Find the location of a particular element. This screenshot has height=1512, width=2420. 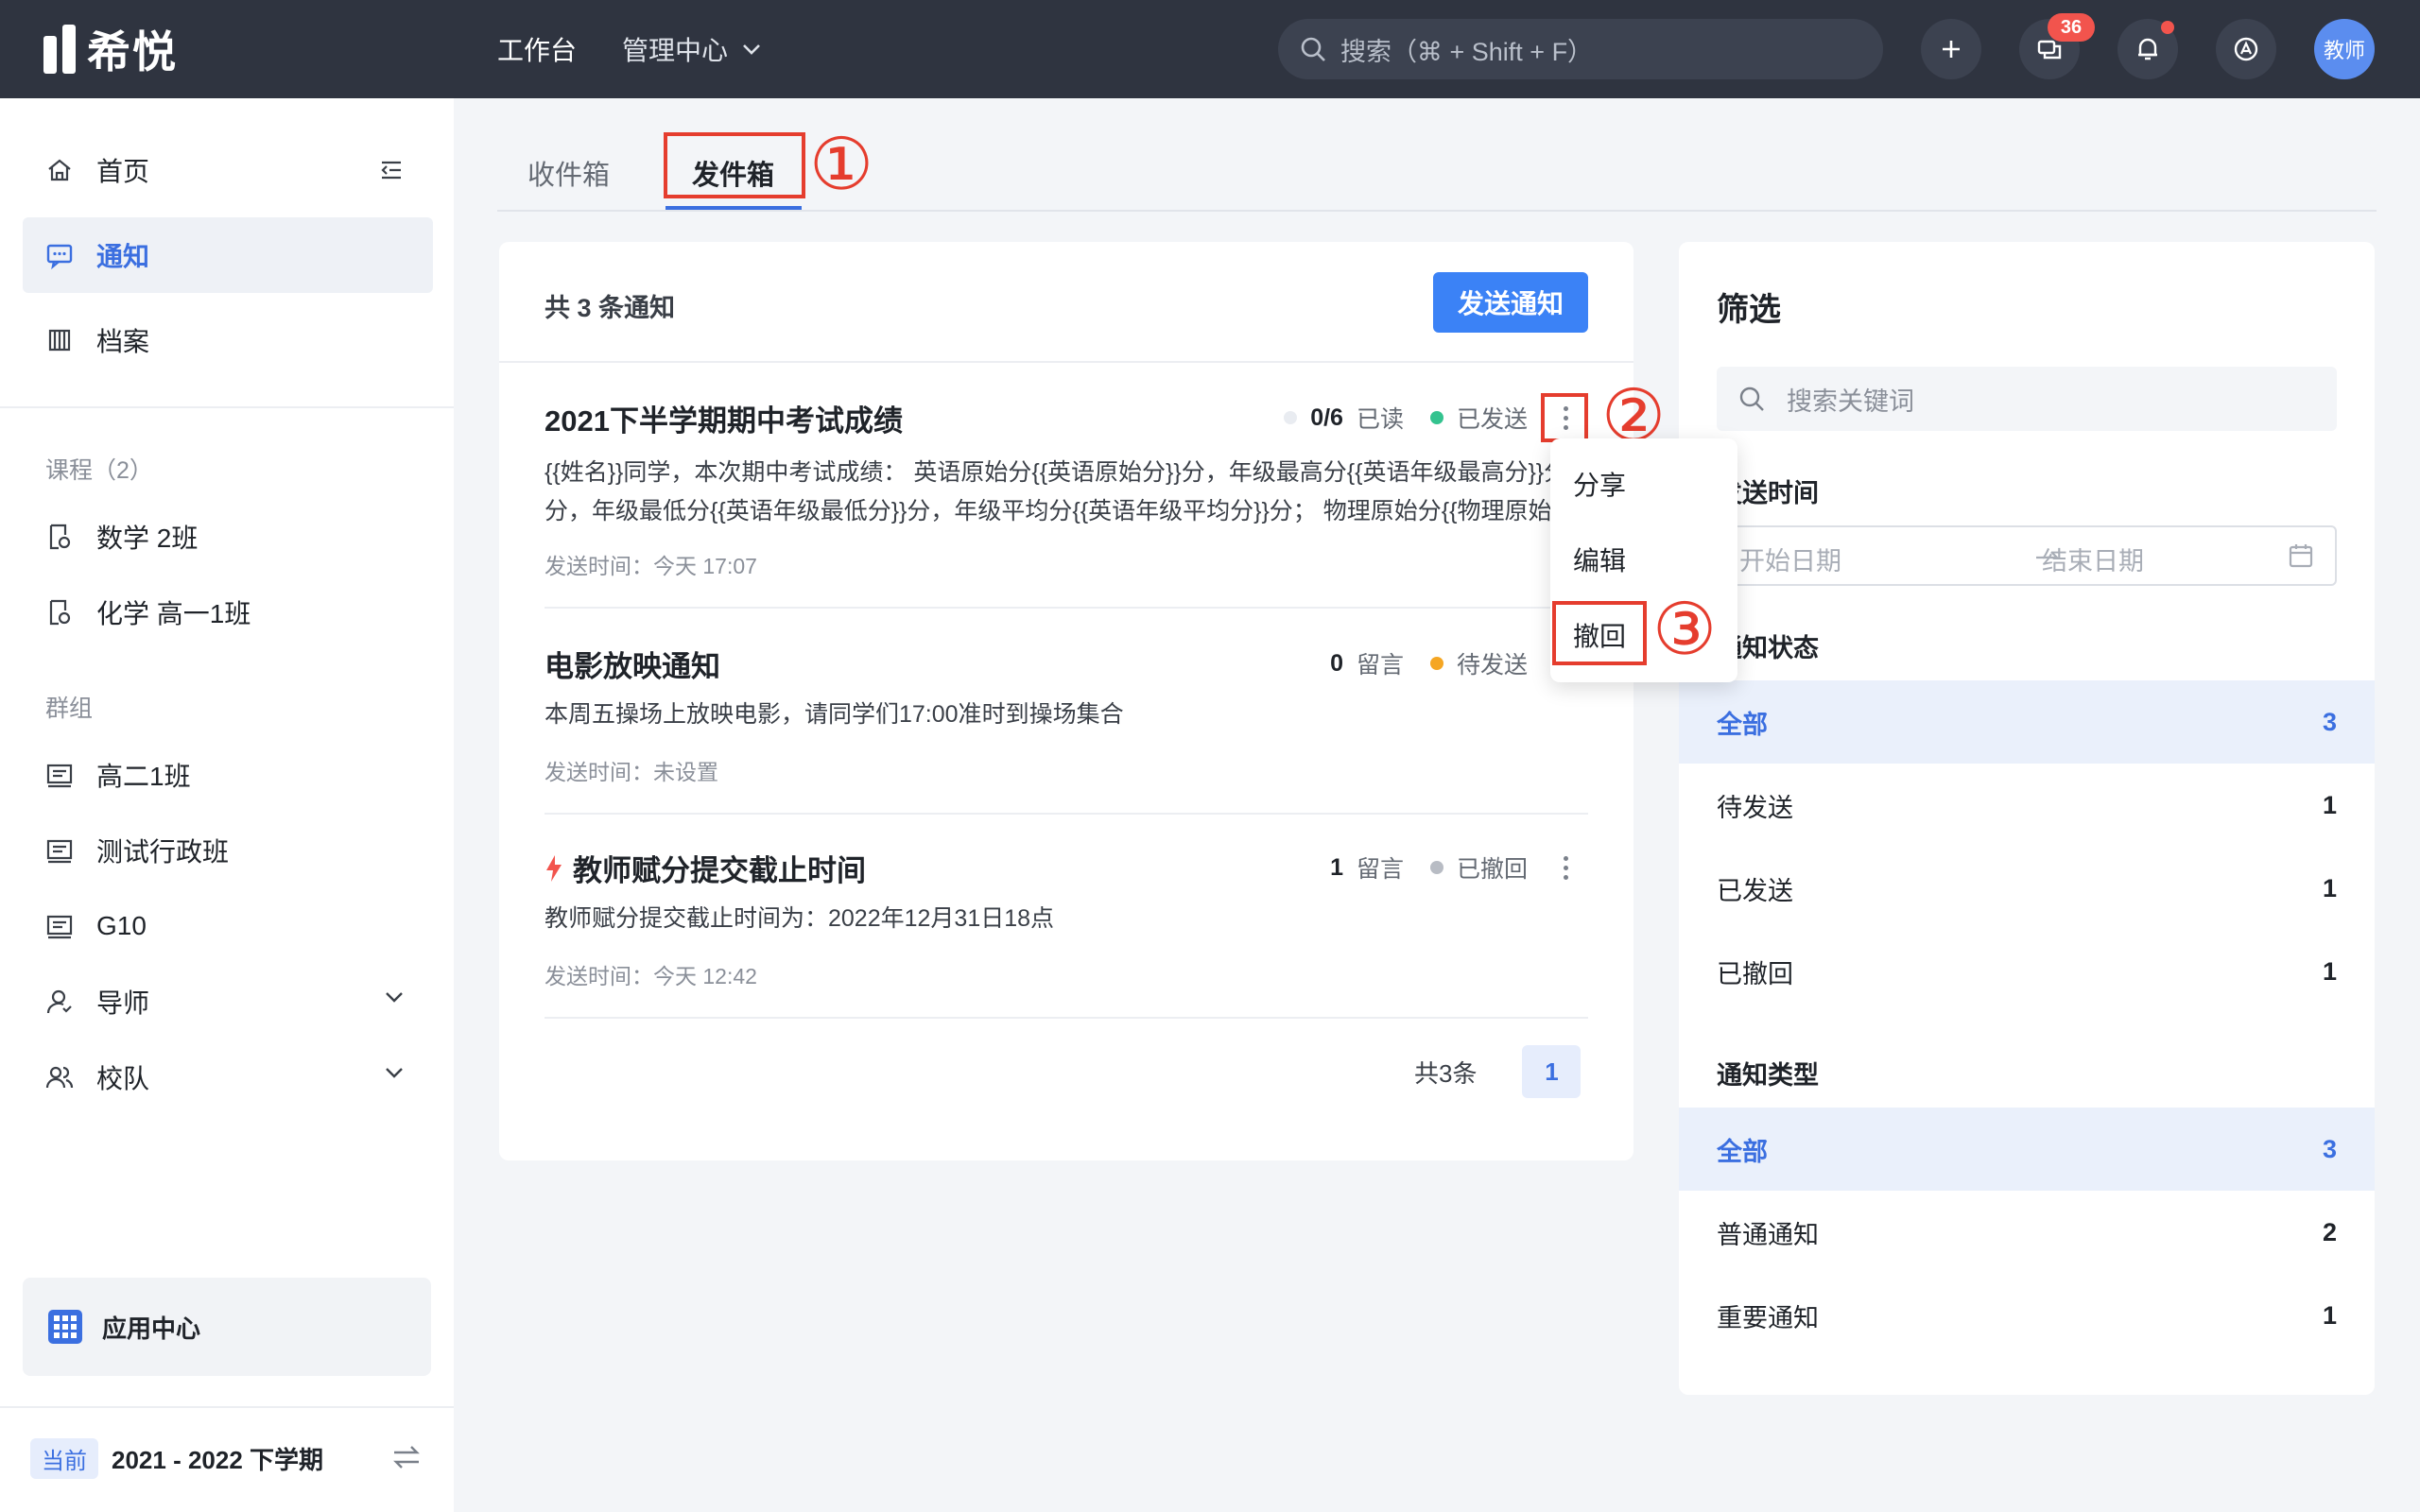

plus-icon is located at coordinates (1951, 49).